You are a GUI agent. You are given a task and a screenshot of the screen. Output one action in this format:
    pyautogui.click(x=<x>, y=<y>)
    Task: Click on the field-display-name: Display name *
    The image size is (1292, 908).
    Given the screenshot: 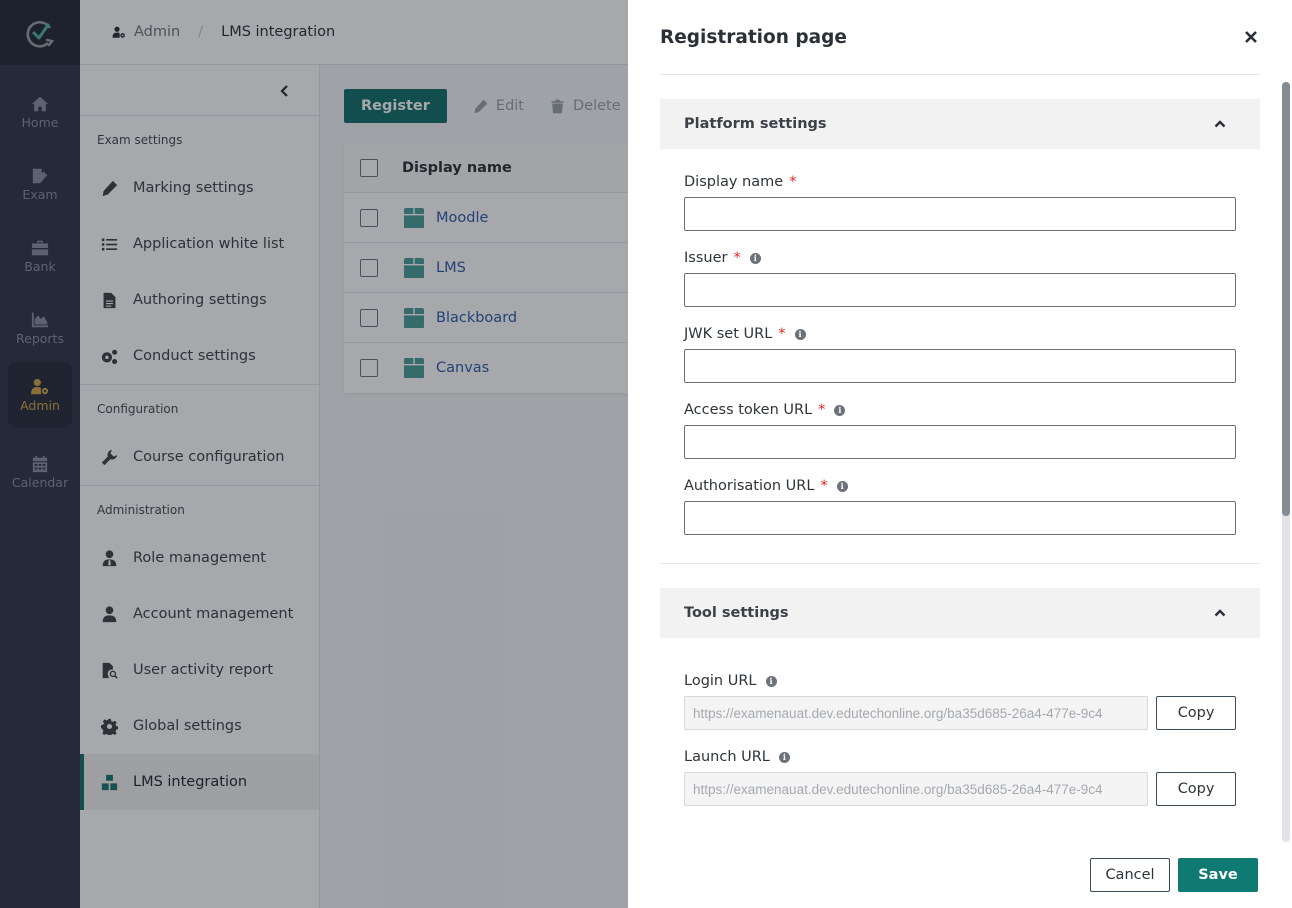 What is the action you would take?
    pyautogui.click(x=960, y=202)
    